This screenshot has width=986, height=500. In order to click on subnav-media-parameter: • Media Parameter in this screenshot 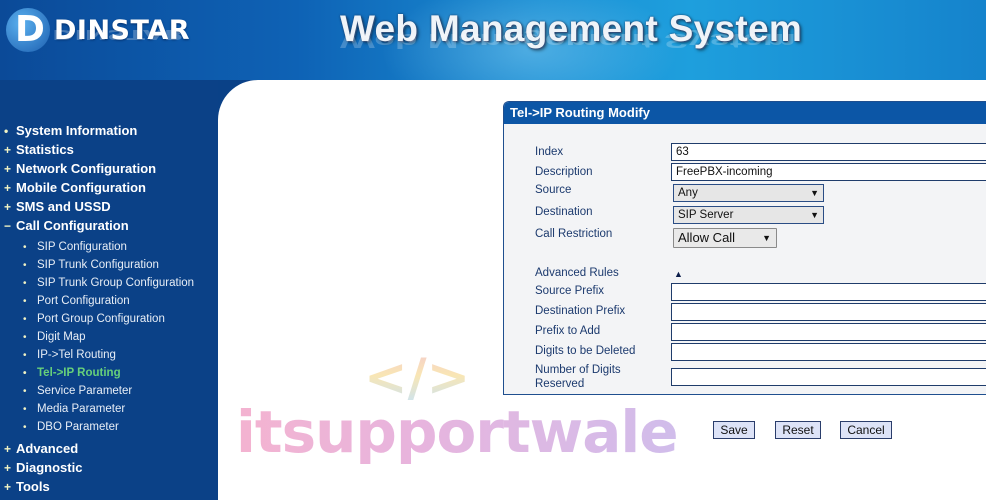, I will do `click(99, 409)`.